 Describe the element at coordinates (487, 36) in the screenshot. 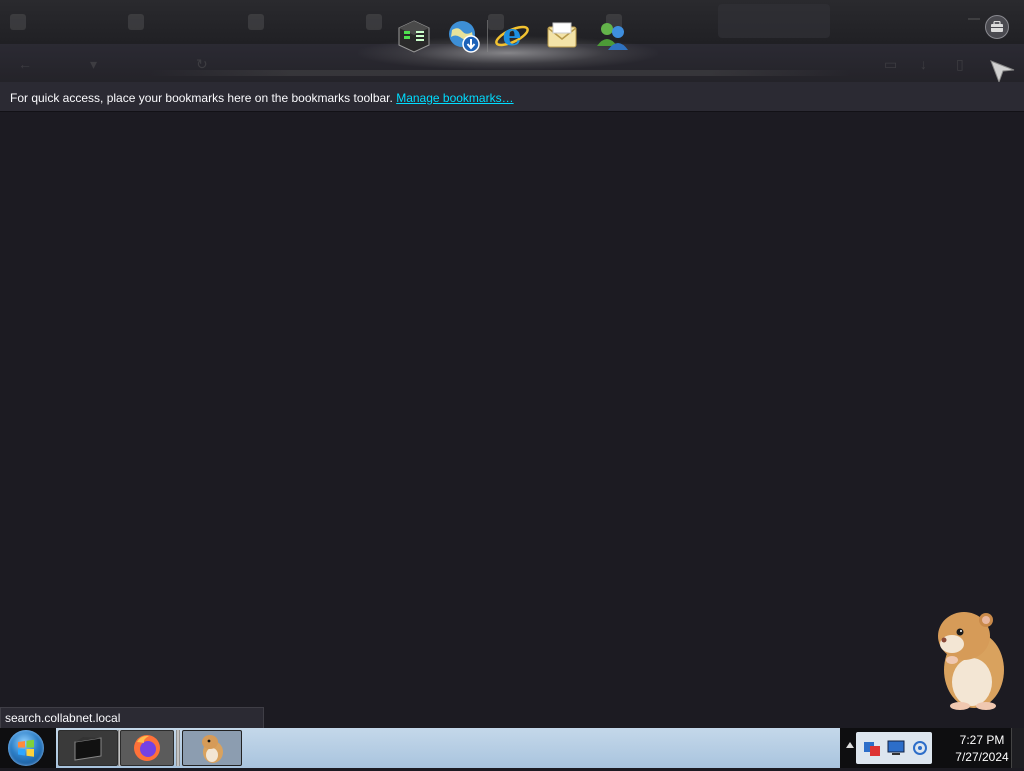

I see `dock-separator` at that location.